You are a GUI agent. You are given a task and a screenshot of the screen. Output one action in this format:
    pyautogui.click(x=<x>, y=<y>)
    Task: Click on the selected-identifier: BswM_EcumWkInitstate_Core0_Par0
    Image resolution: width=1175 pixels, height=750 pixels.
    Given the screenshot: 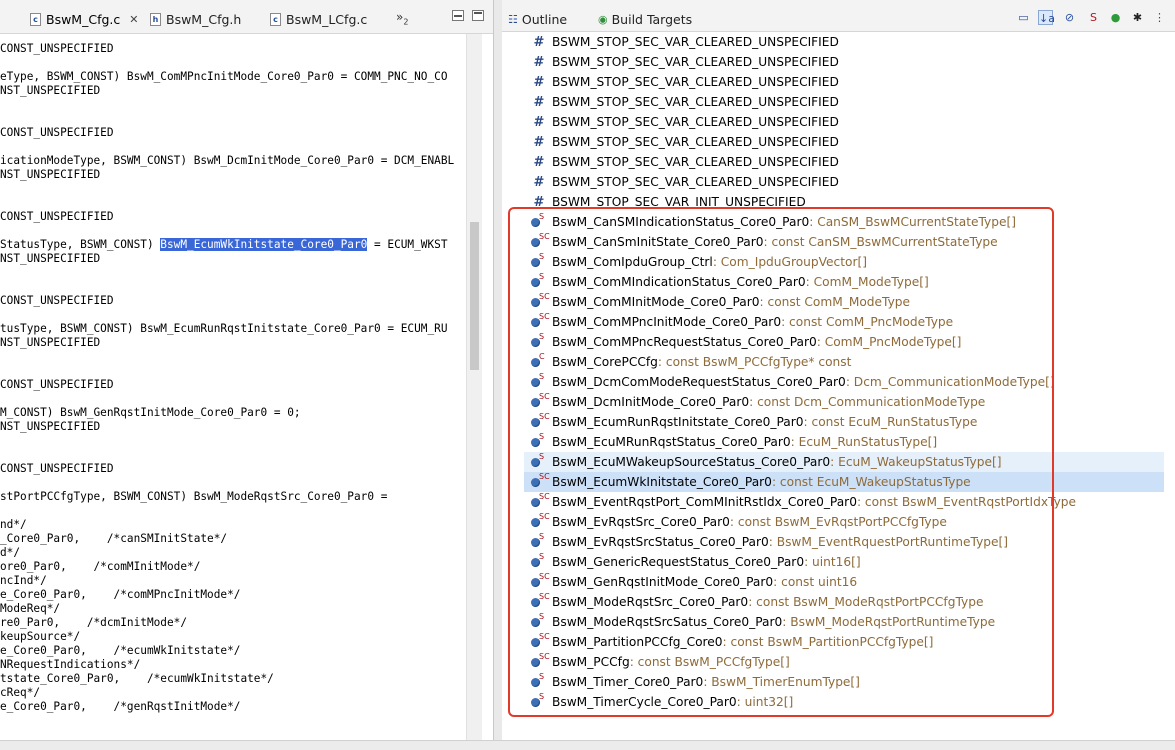 What is the action you would take?
    pyautogui.click(x=264, y=244)
    